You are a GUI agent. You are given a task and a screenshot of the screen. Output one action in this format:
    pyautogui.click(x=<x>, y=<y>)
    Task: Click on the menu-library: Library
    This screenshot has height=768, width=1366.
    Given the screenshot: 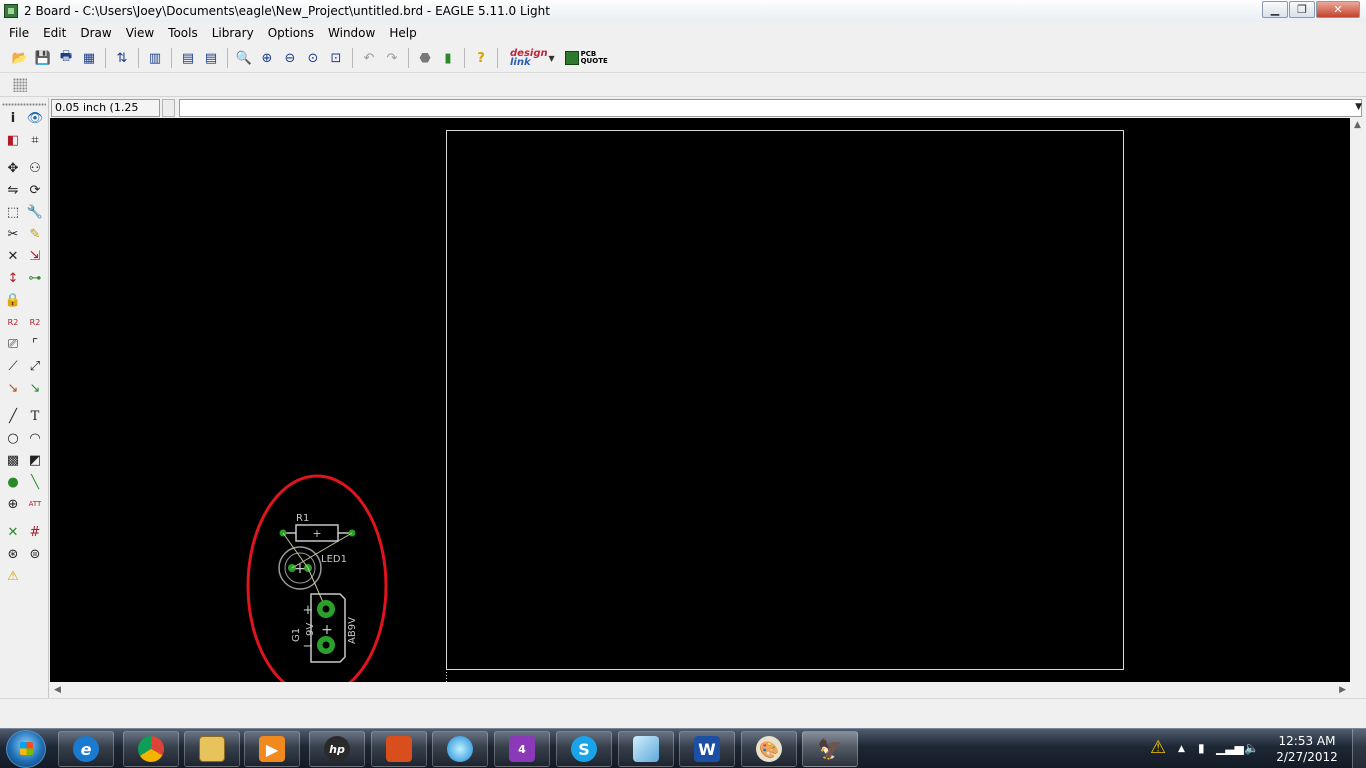 What is the action you would take?
    pyautogui.click(x=233, y=33)
    